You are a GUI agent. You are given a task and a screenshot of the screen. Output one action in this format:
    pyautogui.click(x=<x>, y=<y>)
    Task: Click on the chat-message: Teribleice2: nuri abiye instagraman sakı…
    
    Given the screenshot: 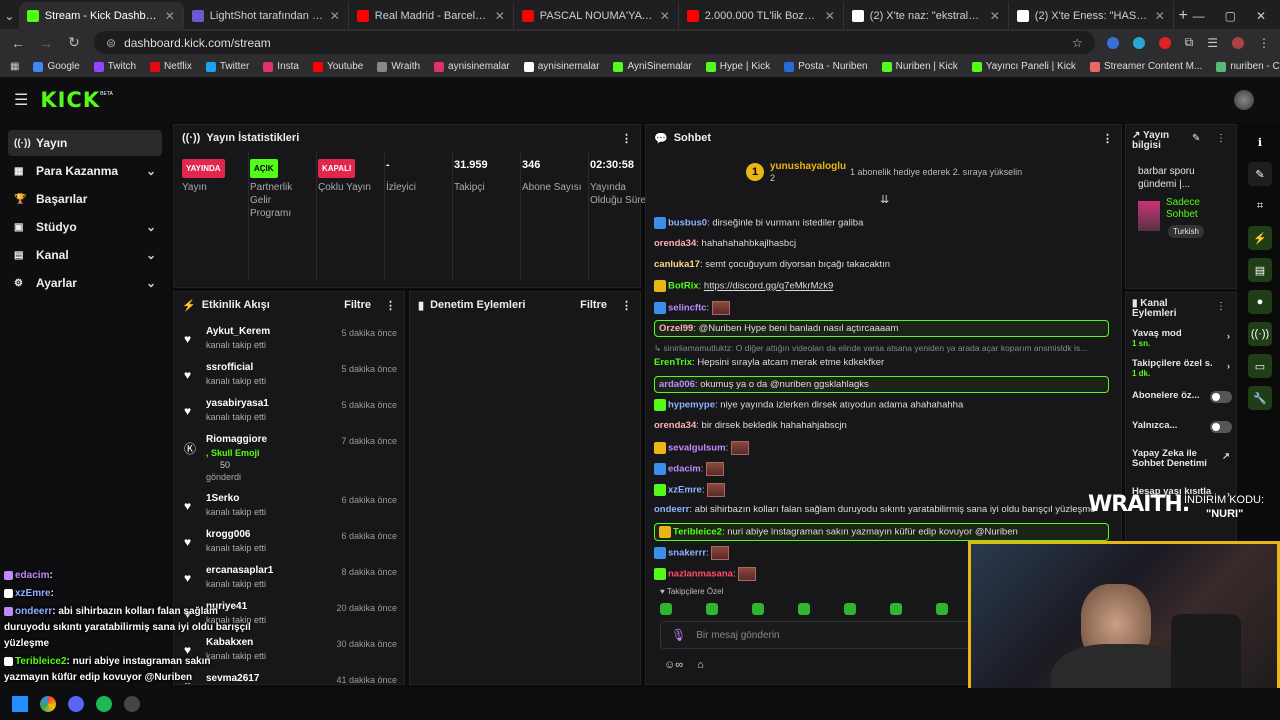 What is the action you would take?
    pyautogui.click(x=881, y=532)
    